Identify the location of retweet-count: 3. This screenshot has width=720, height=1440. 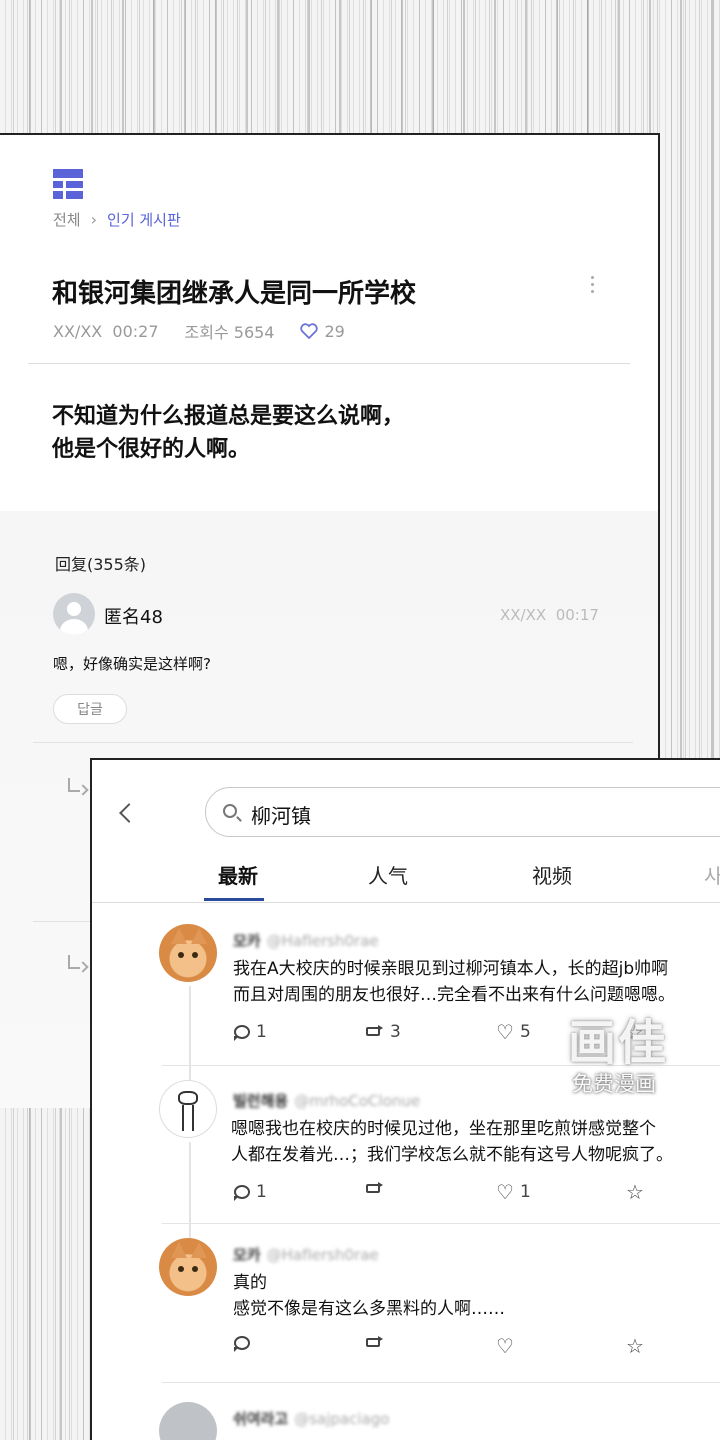
(395, 1032).